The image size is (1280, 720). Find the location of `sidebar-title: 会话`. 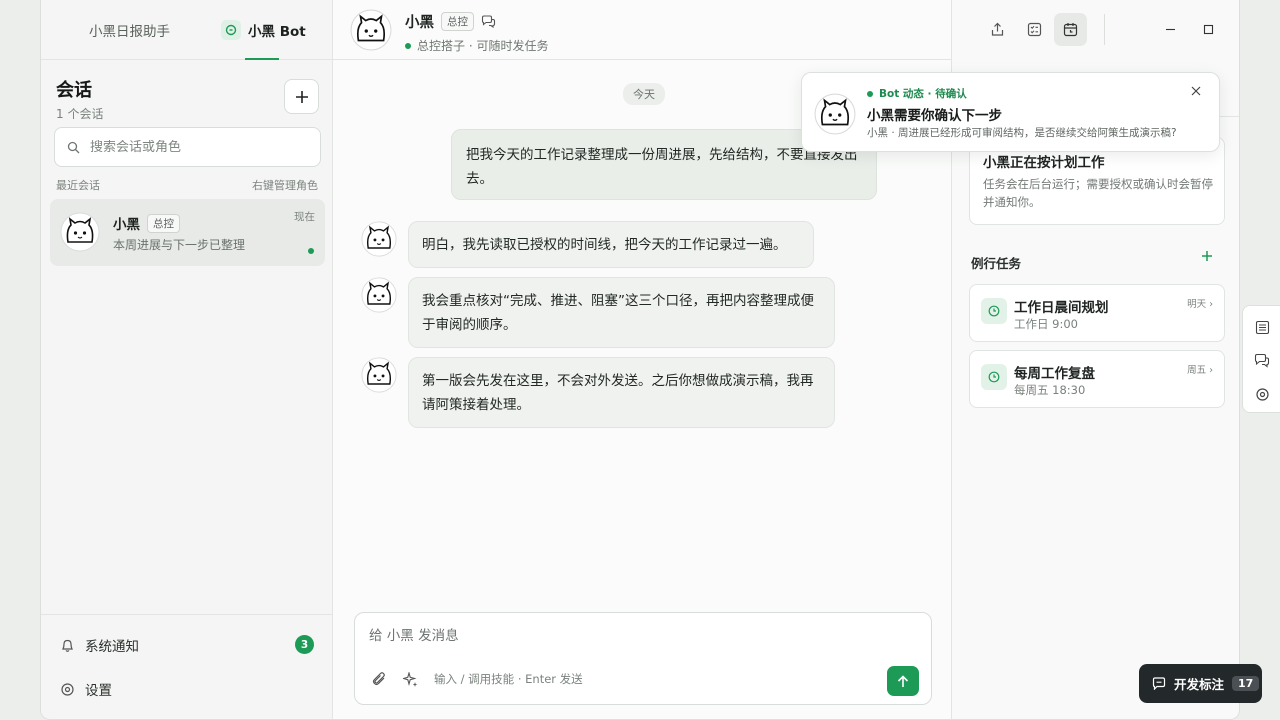

sidebar-title: 会话 is located at coordinates (74, 90).